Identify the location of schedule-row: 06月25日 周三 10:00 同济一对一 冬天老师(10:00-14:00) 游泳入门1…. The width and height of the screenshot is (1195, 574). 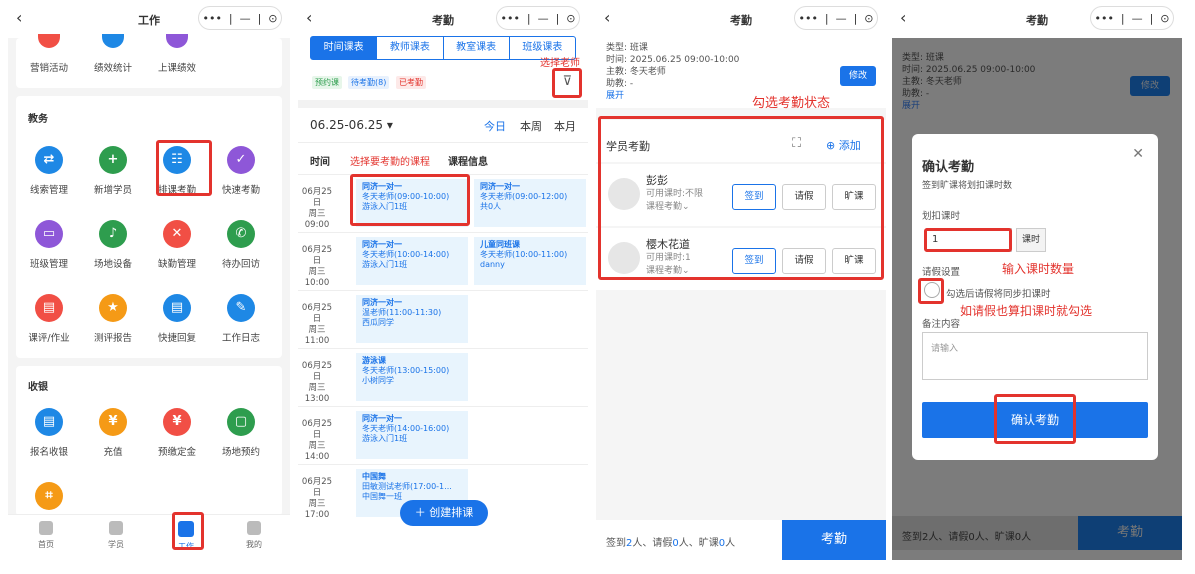
(443, 261).